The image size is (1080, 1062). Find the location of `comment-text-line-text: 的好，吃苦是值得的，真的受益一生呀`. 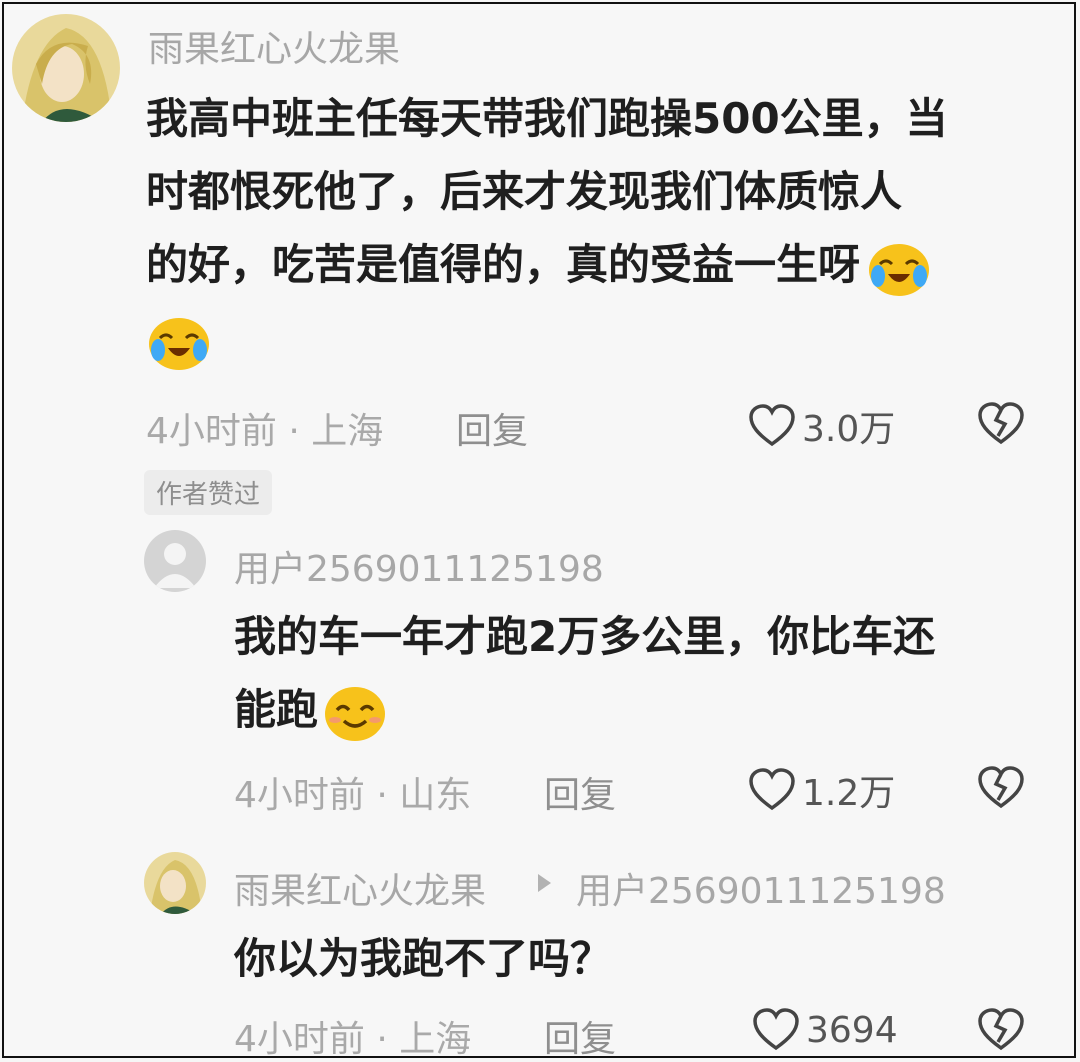

comment-text-line-text: 的好，吃苦是值得的，真的受益一生呀 is located at coordinates (503, 264).